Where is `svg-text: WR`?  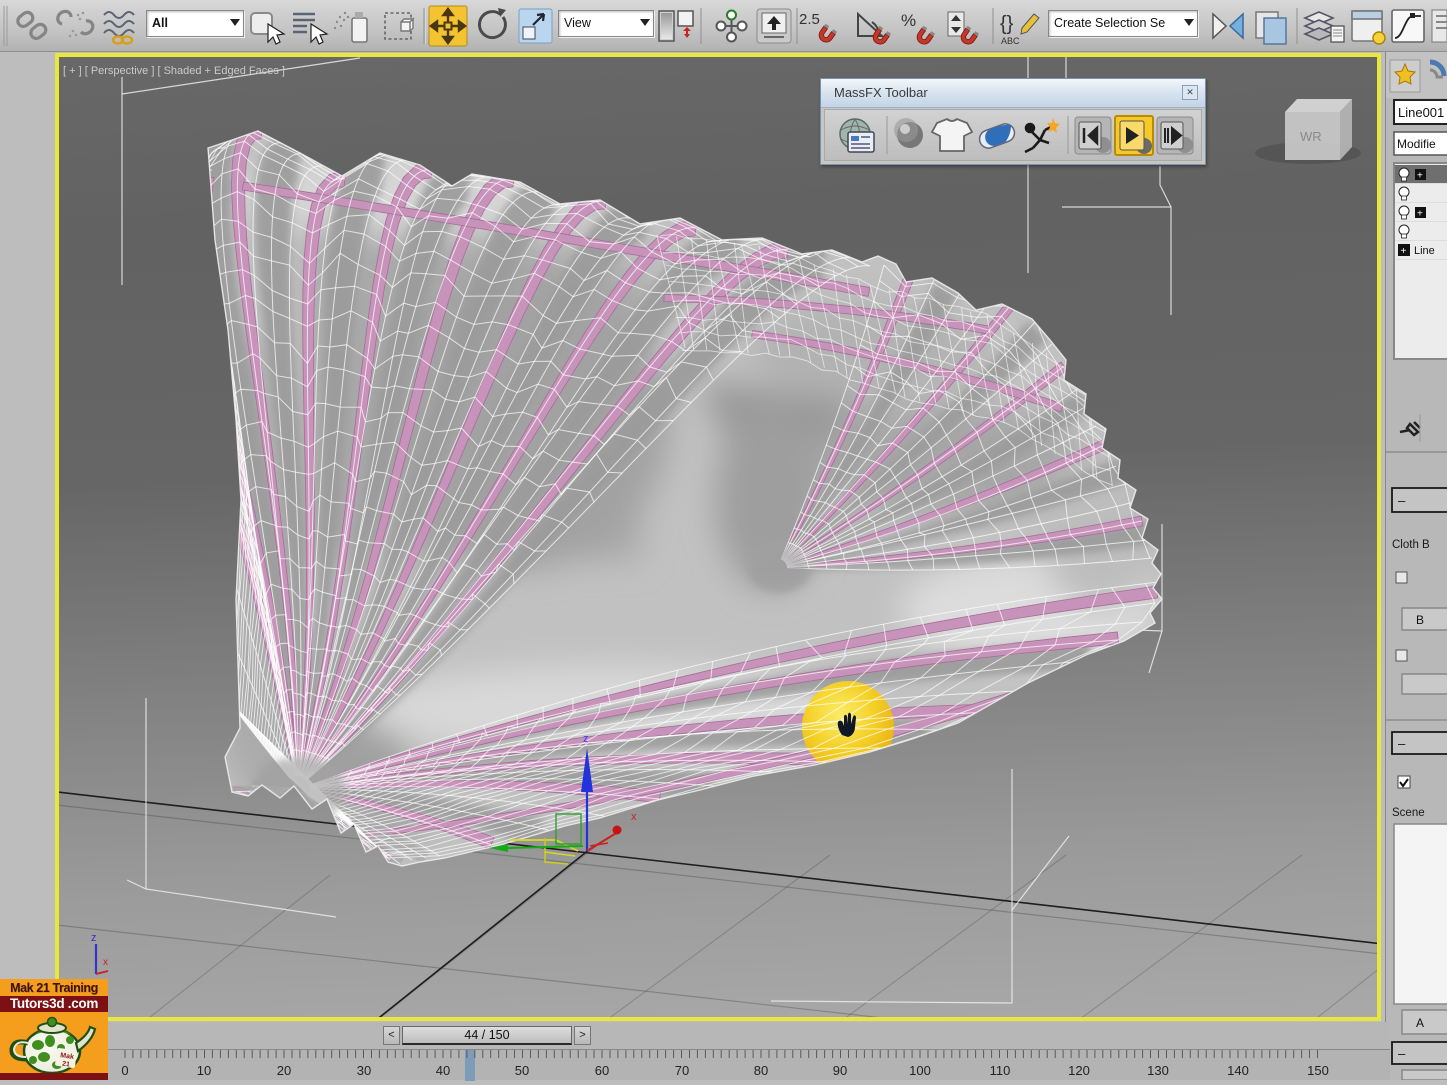 svg-text: WR is located at coordinates (1311, 136).